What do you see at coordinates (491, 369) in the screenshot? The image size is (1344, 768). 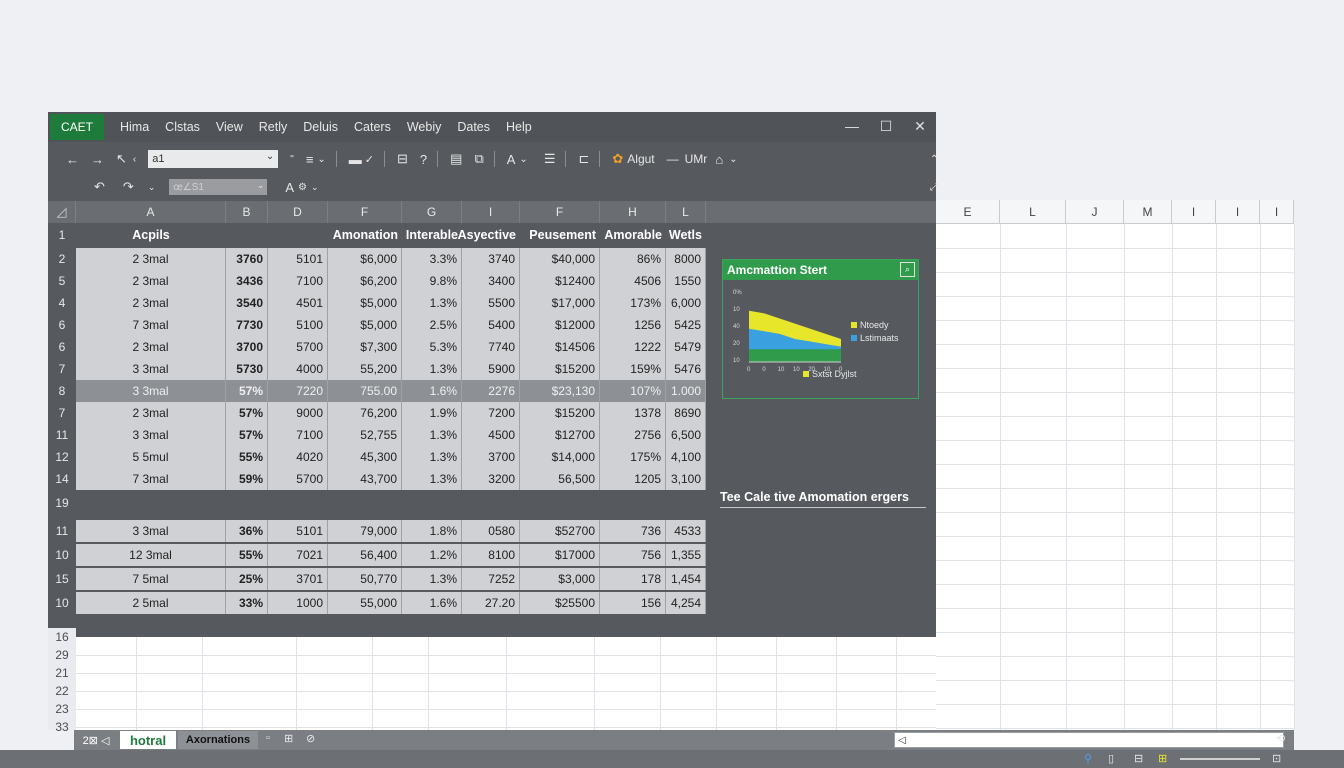 I see `table-cell: 5900` at bounding box center [491, 369].